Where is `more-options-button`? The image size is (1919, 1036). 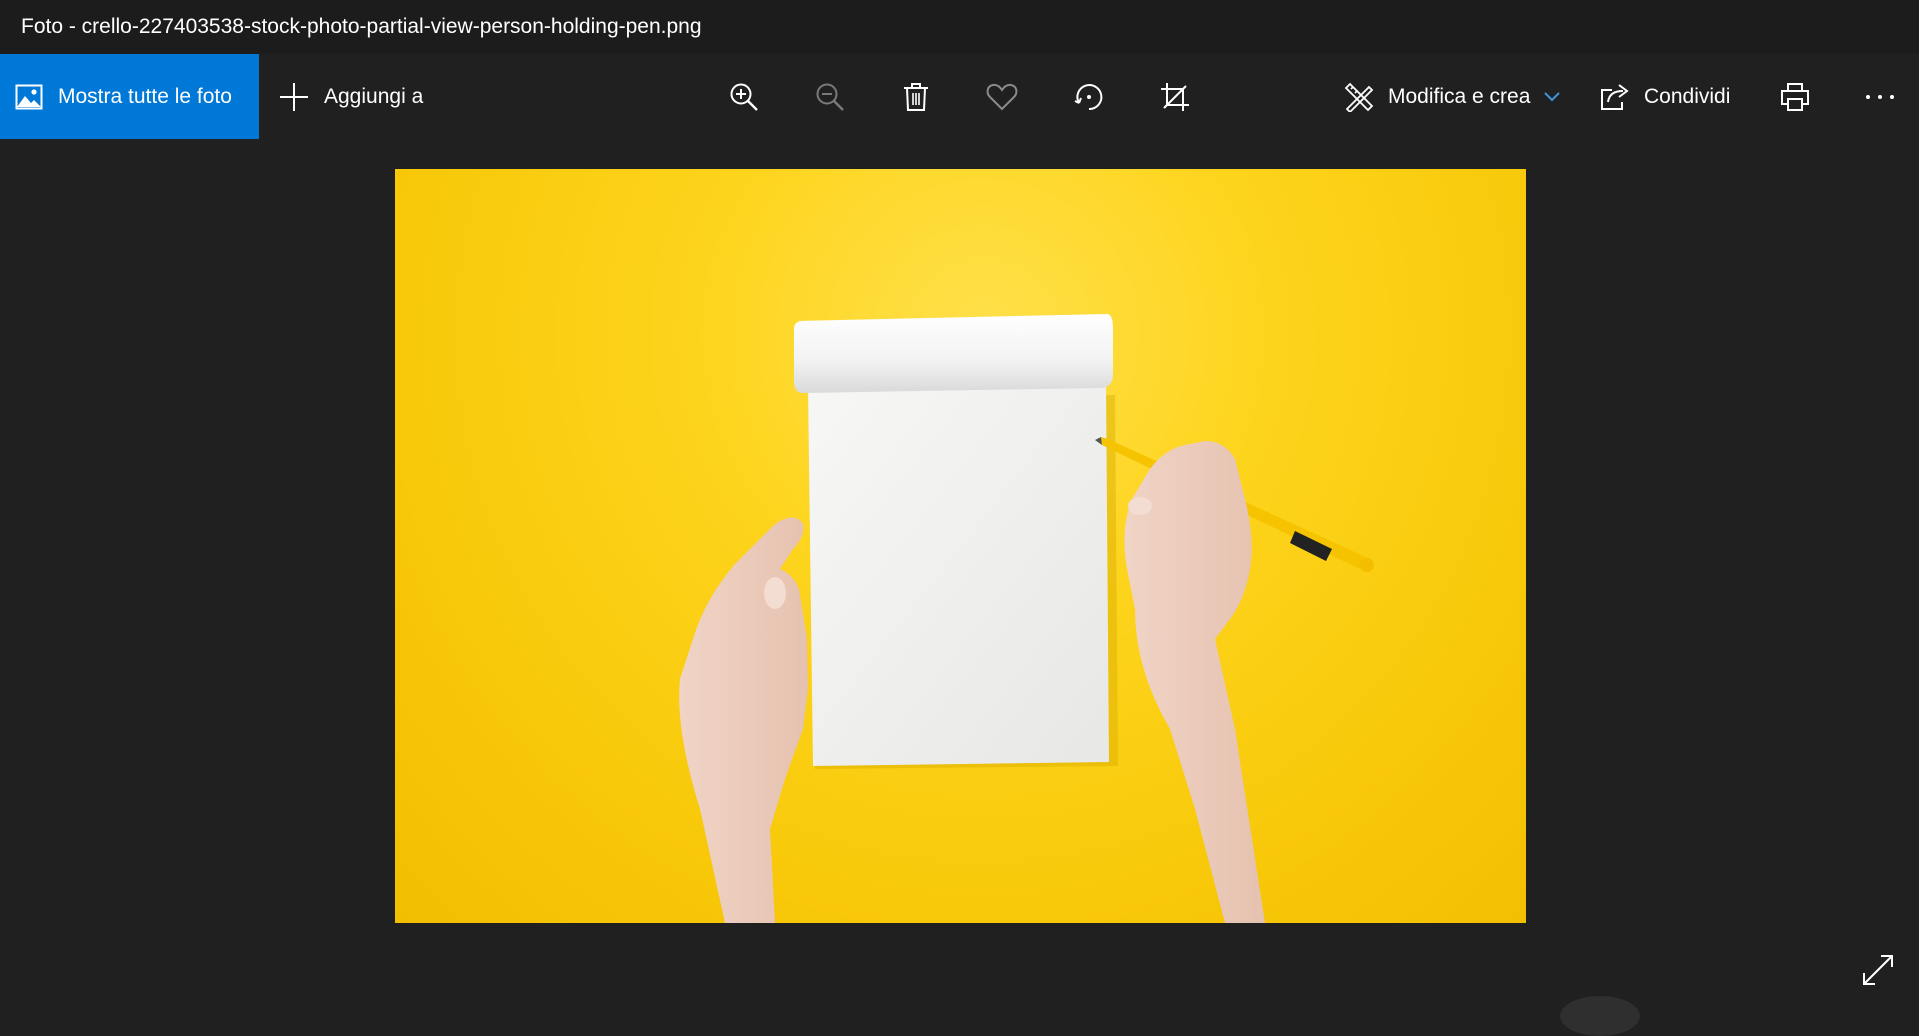
more-options-button is located at coordinates (1880, 96).